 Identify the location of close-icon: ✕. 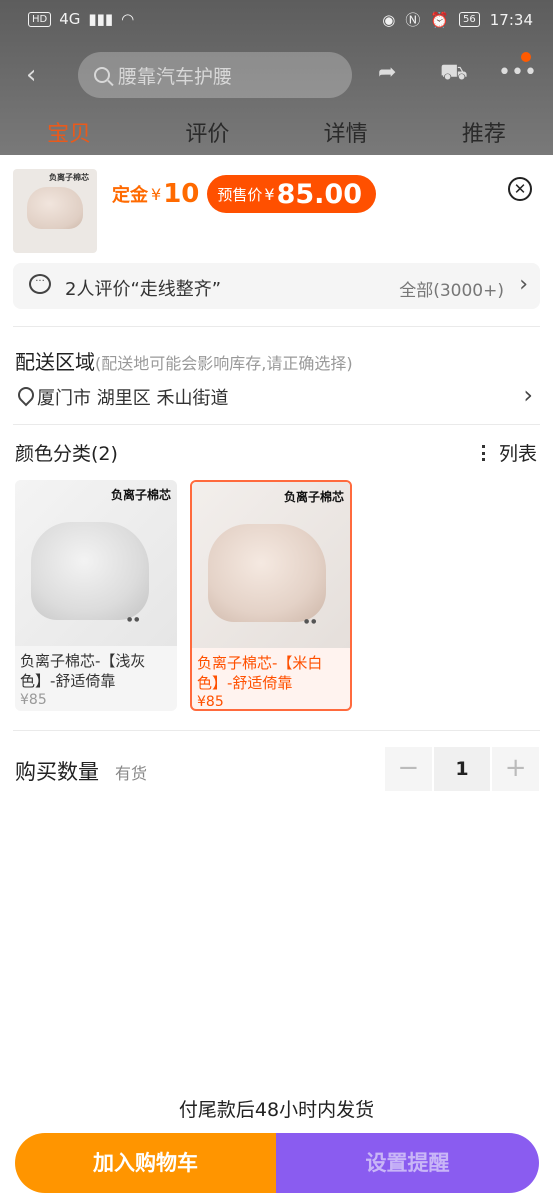
(520, 189).